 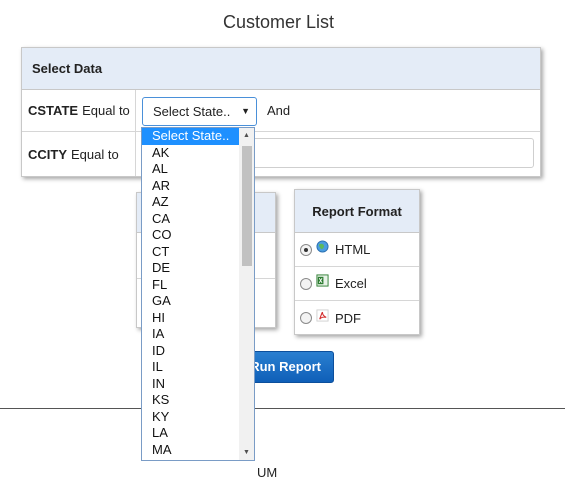 I want to click on city-field-name: CCITY, so click(x=47, y=154).